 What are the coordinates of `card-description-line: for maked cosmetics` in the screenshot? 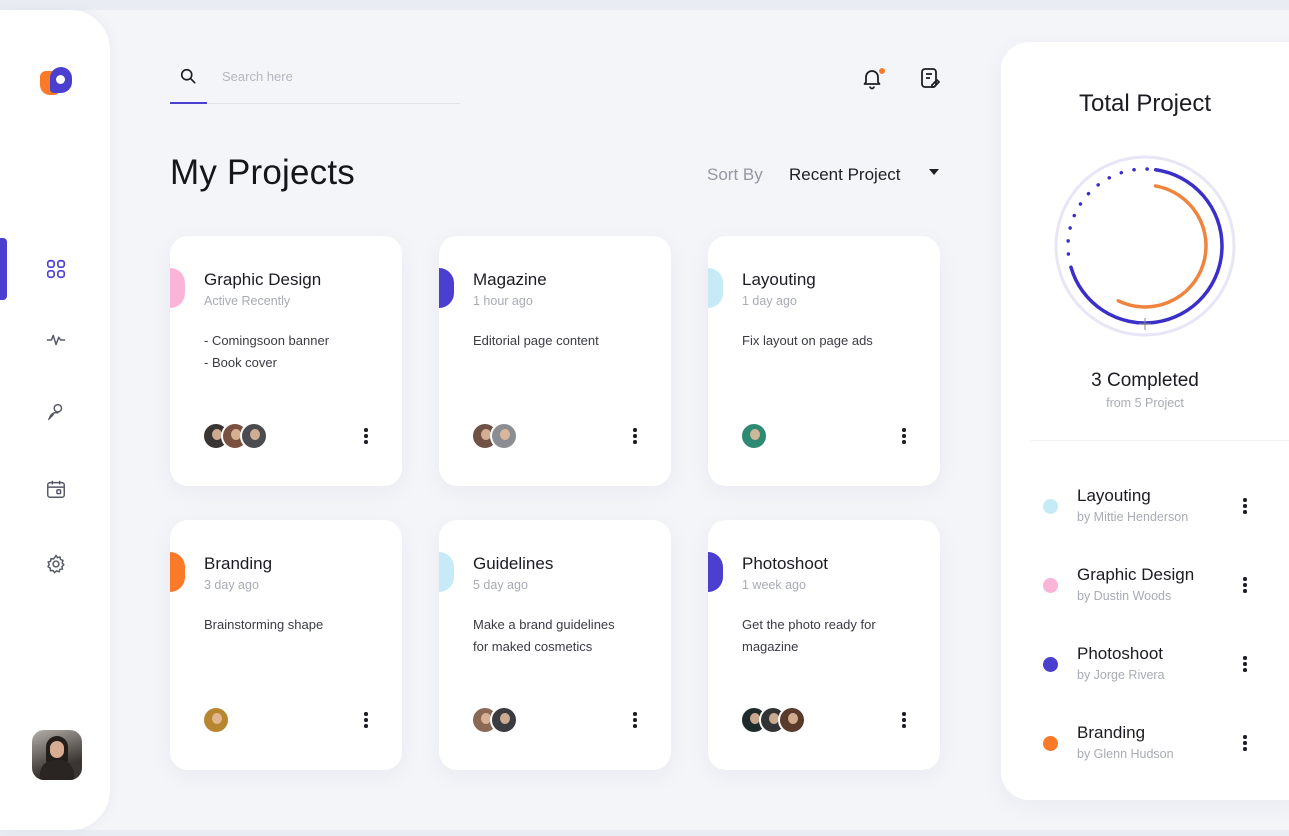 It's located at (533, 646).